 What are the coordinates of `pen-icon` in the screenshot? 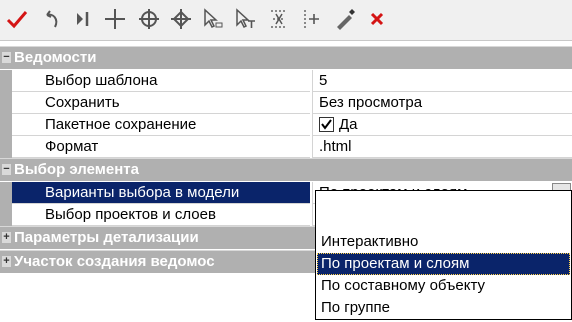 It's located at (345, 19).